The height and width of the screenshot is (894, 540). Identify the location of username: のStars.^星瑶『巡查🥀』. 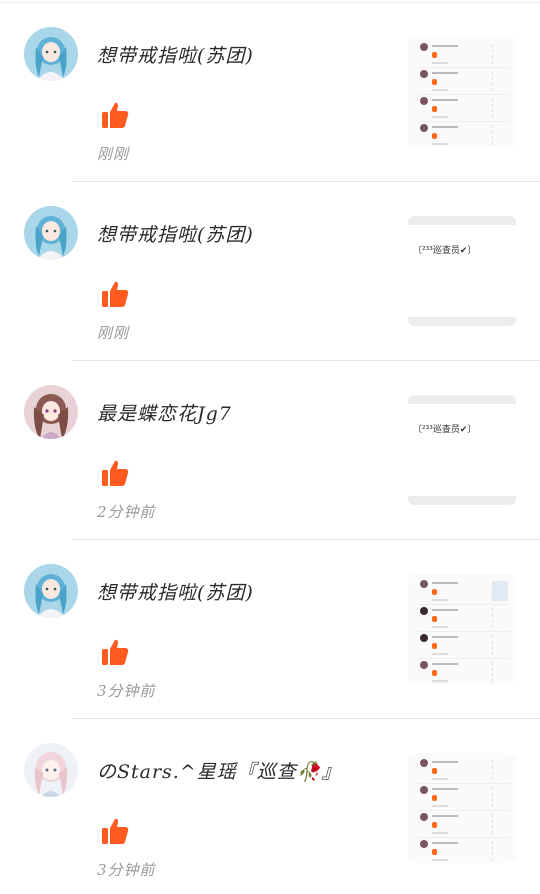
(219, 770).